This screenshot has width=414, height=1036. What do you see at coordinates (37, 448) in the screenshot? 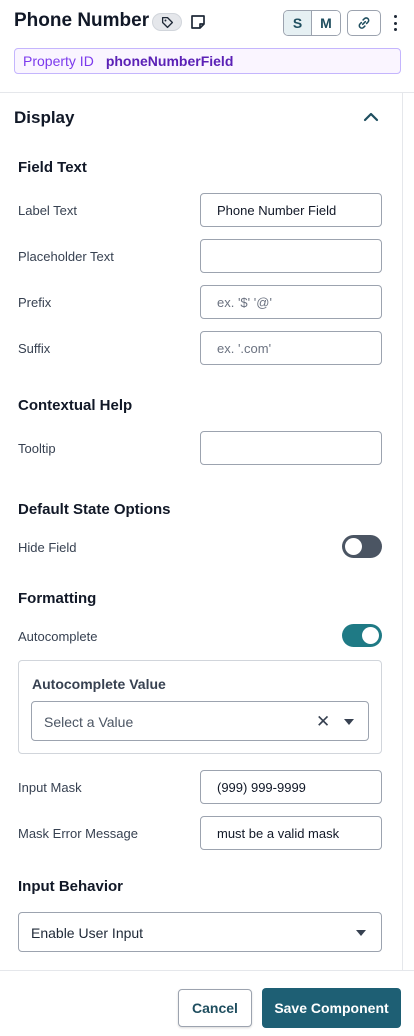
I see `tooltip-label: Tooltip` at bounding box center [37, 448].